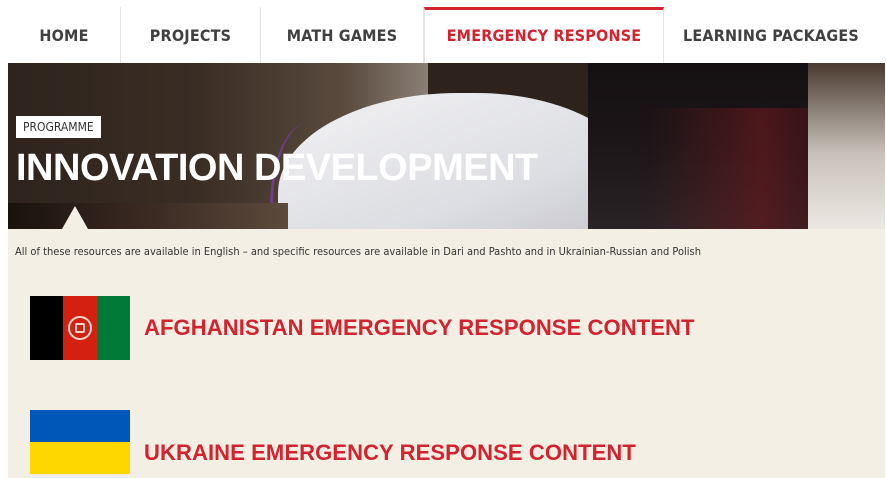 This screenshot has width=886, height=478. Describe the element at coordinates (390, 453) in the screenshot. I see `ukraine-section-link: UKRAINE EMERGENCY RESPONSE CONTENT` at that location.